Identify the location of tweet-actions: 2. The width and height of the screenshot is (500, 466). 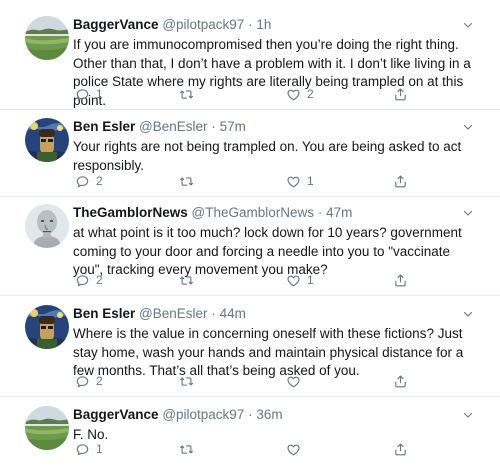
(245, 381).